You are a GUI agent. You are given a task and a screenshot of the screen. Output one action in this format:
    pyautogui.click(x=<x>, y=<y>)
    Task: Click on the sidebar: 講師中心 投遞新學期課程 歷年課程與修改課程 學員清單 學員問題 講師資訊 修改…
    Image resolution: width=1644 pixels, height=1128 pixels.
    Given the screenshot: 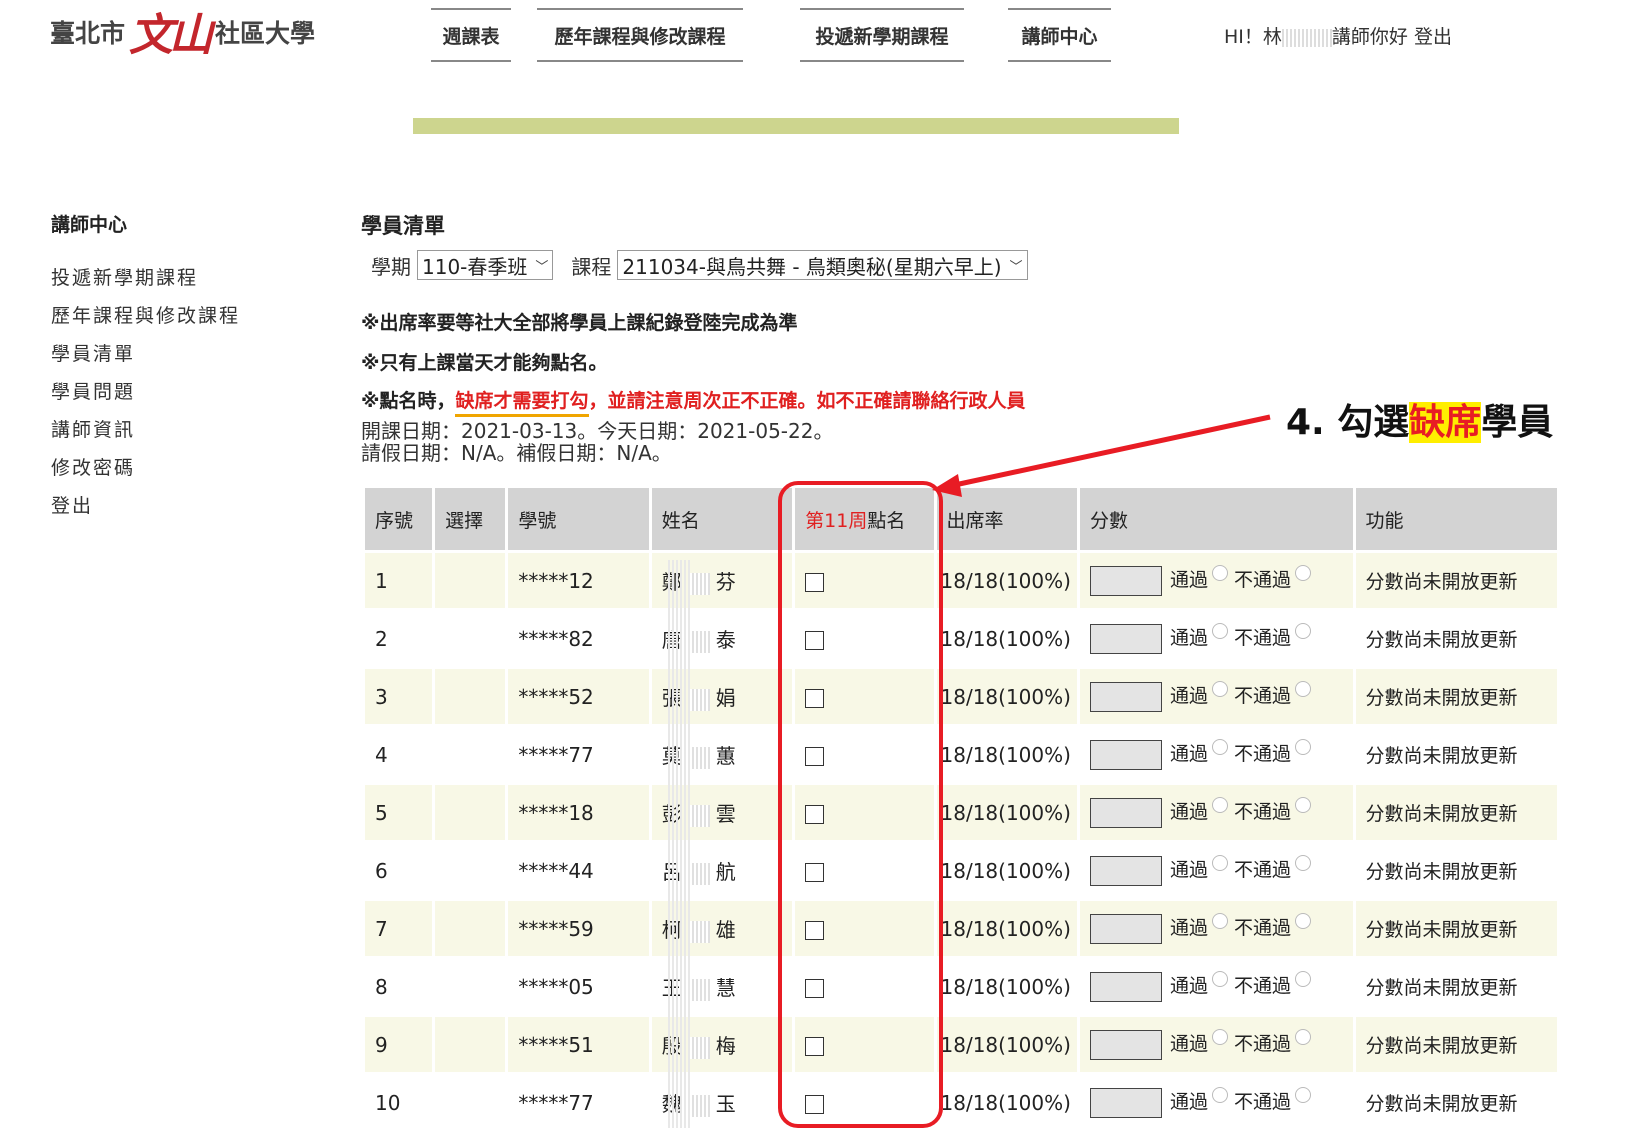 What is the action you would take?
    pyautogui.click(x=145, y=367)
    